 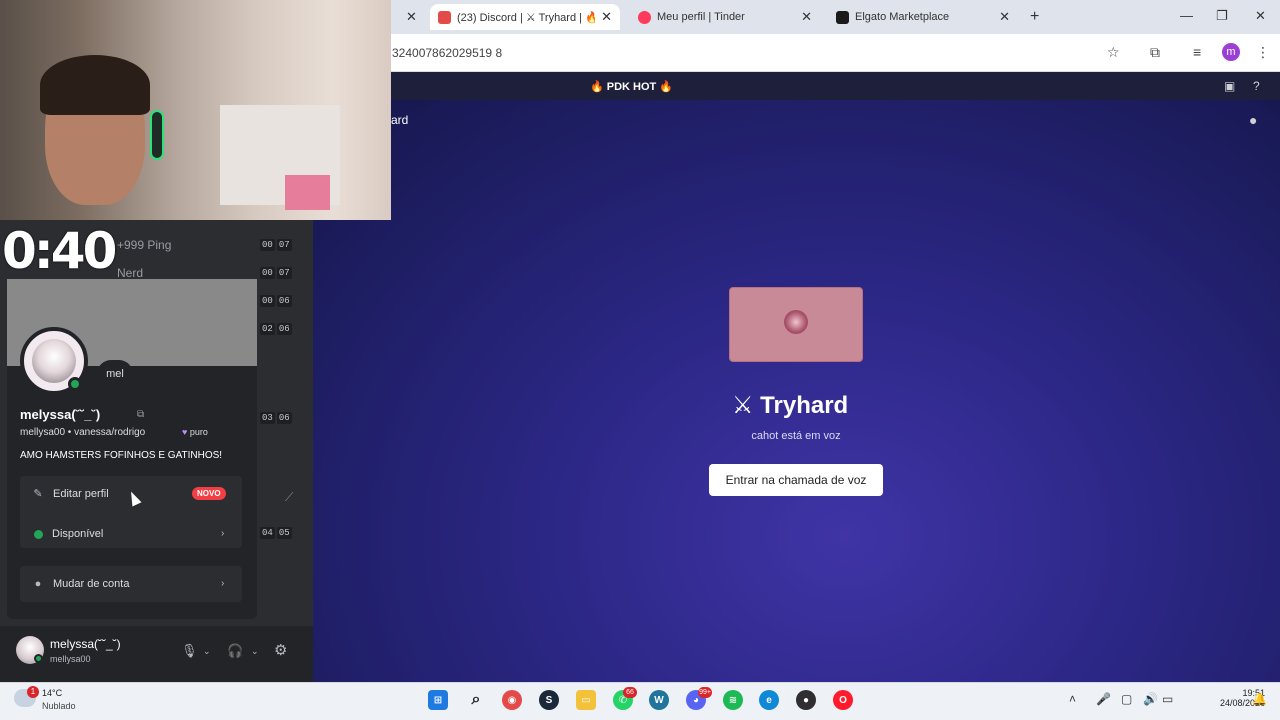 I want to click on user-panel, so click(x=156, y=654).